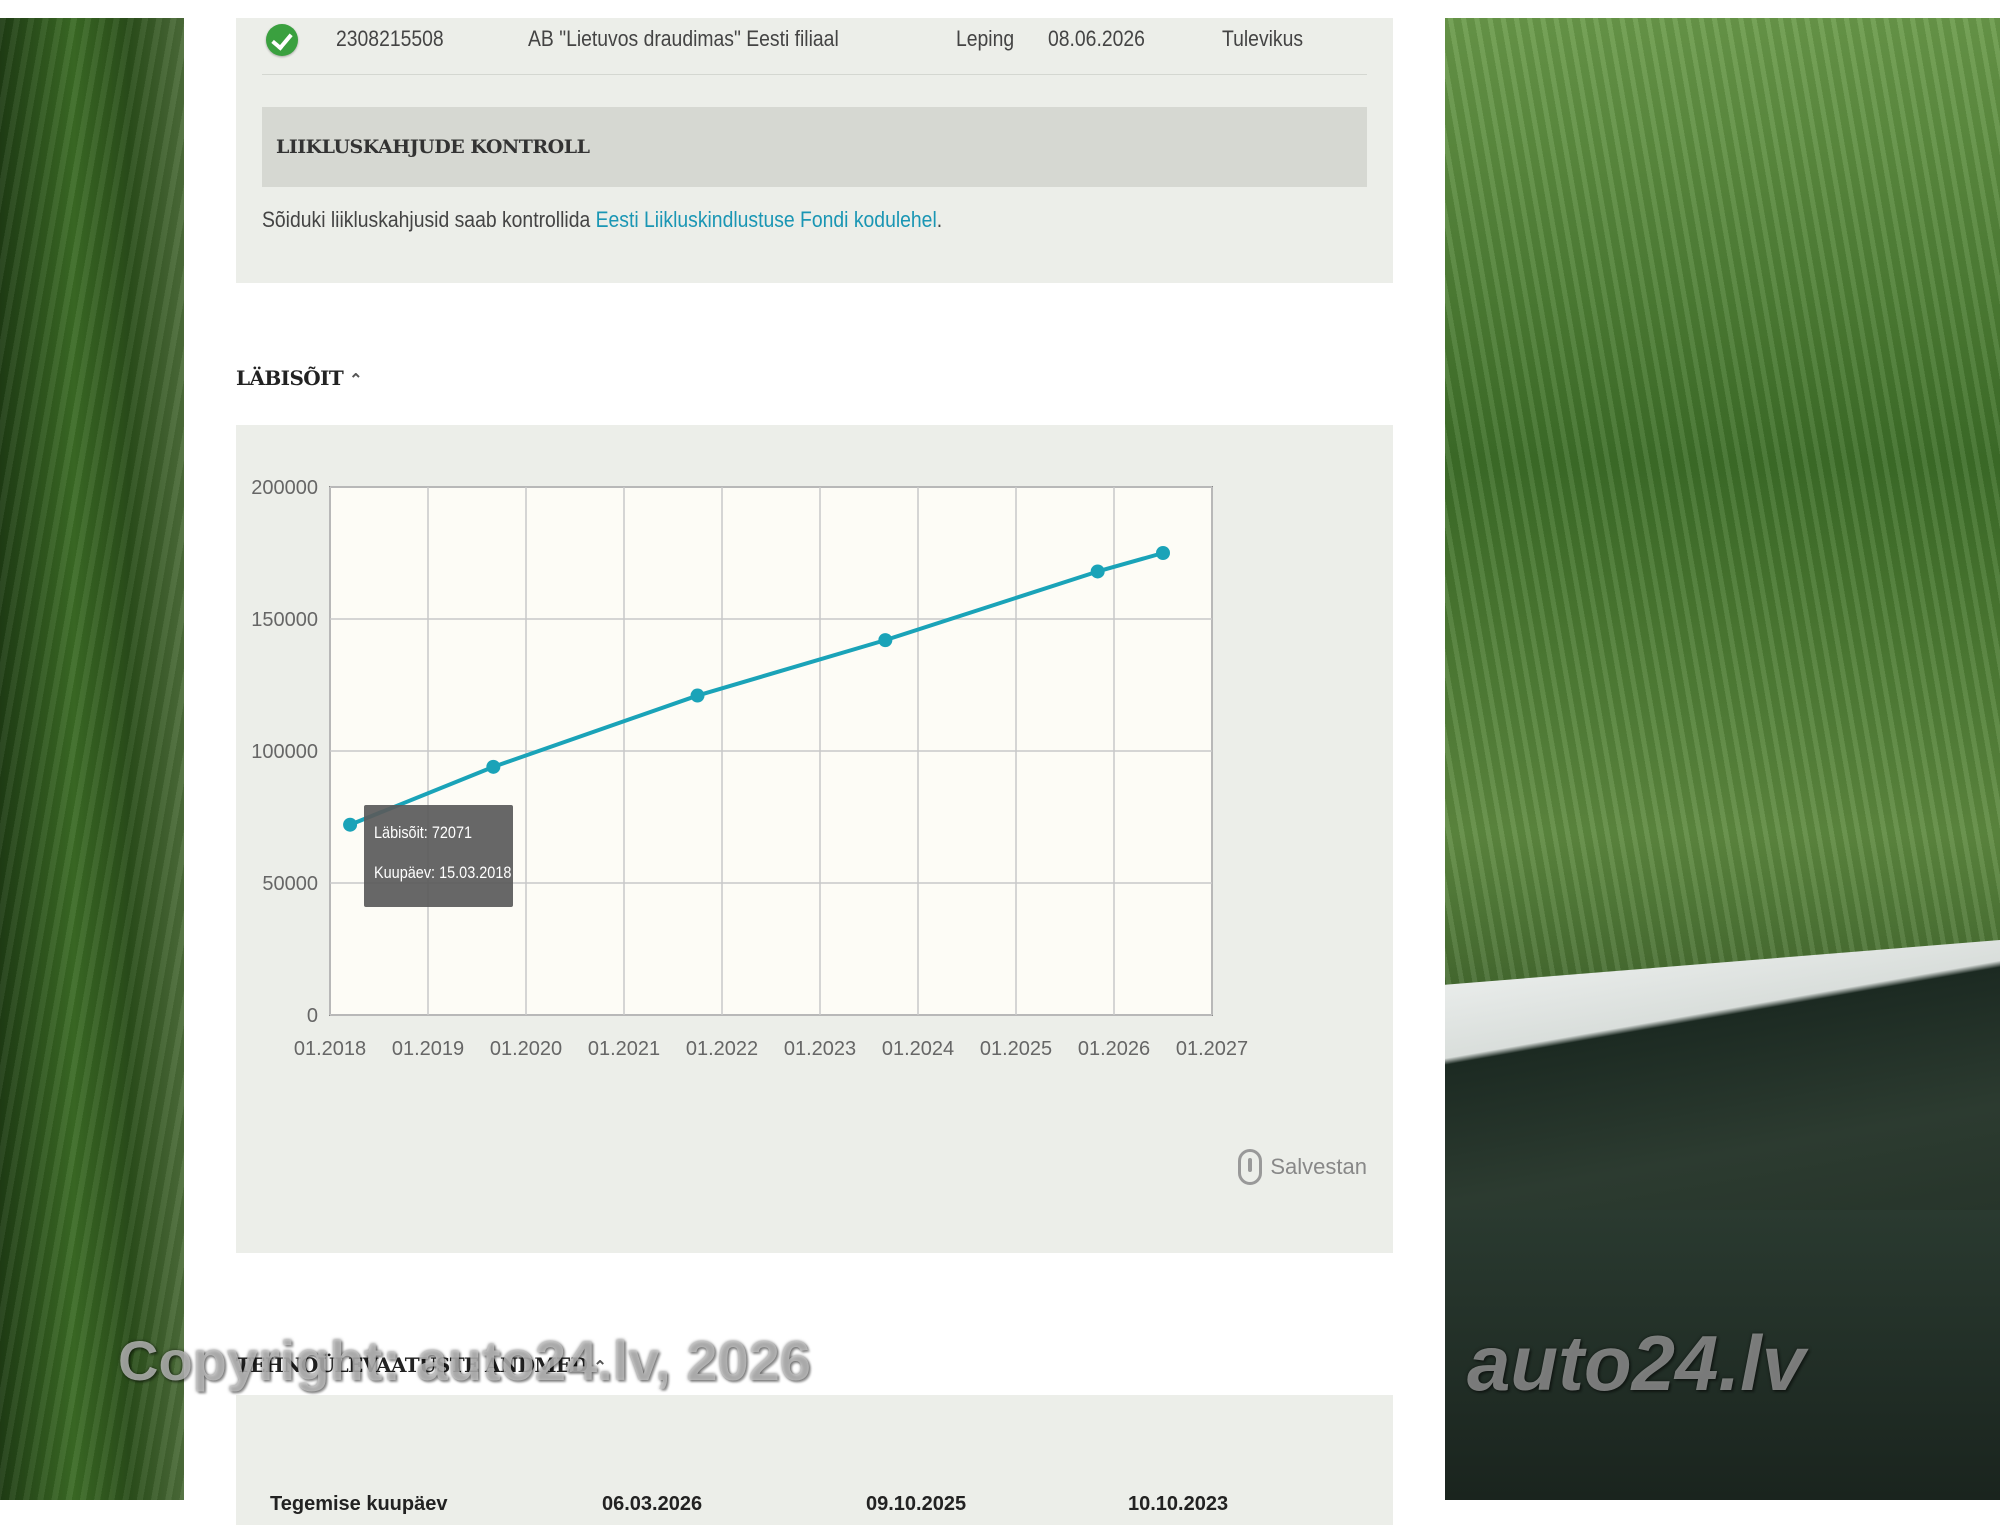  I want to click on insurance-number: 2308215508, so click(390, 38).